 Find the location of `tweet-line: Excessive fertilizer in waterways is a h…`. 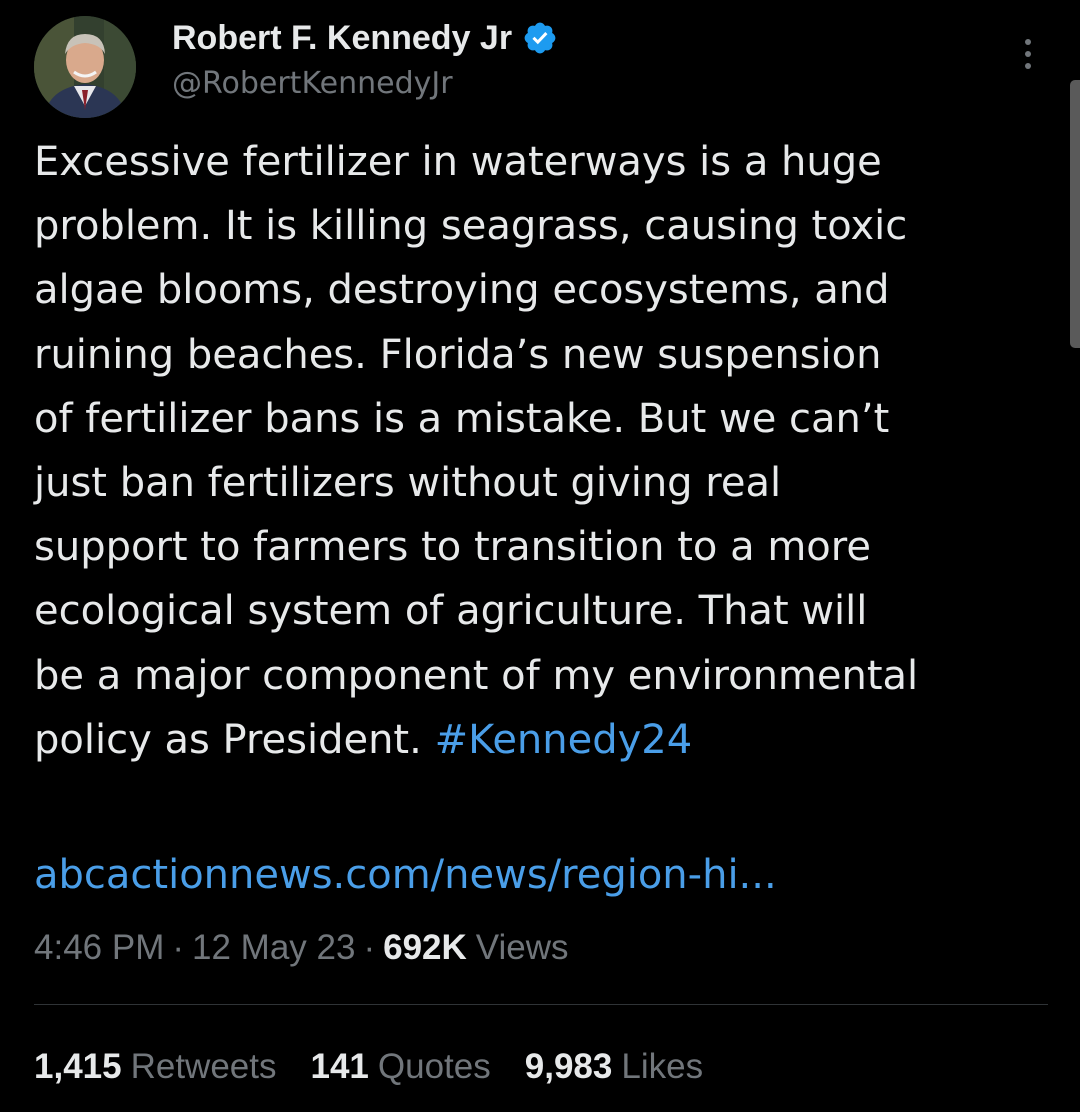

tweet-line: Excessive fertilizer in waterways is a h… is located at coordinates (458, 162).